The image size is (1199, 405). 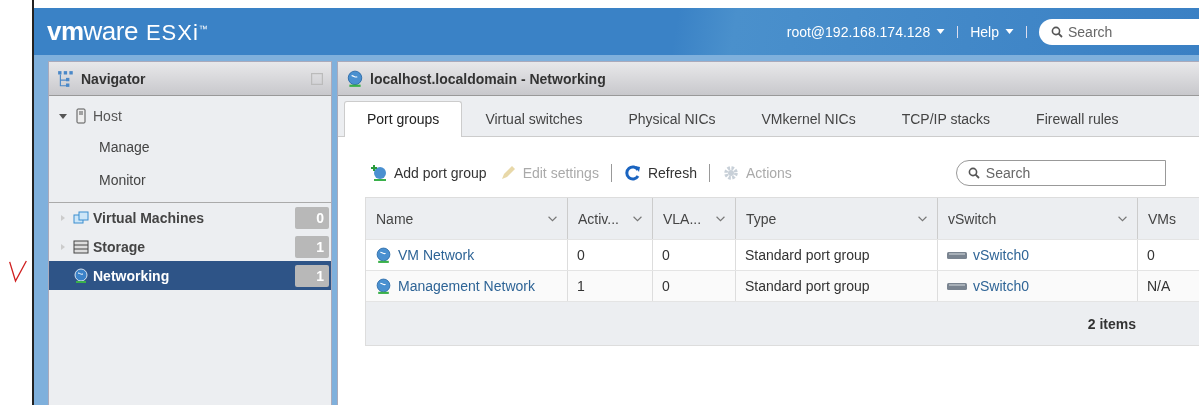 I want to click on user-menu: root@192.168.174.128, so click(x=866, y=31).